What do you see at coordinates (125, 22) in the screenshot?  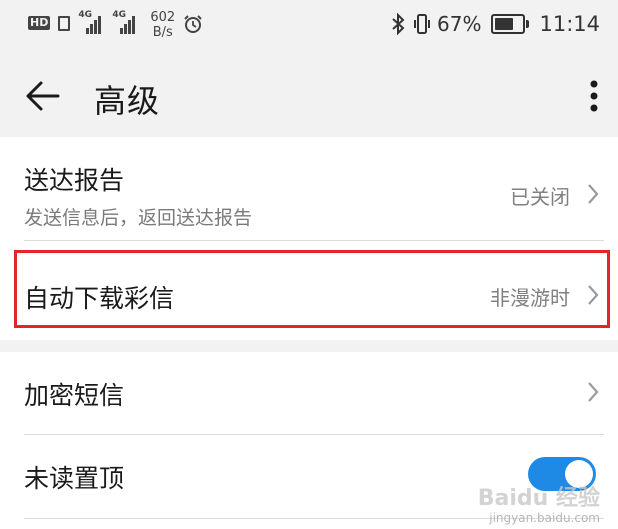 I see `signal-icon-2: 4G` at bounding box center [125, 22].